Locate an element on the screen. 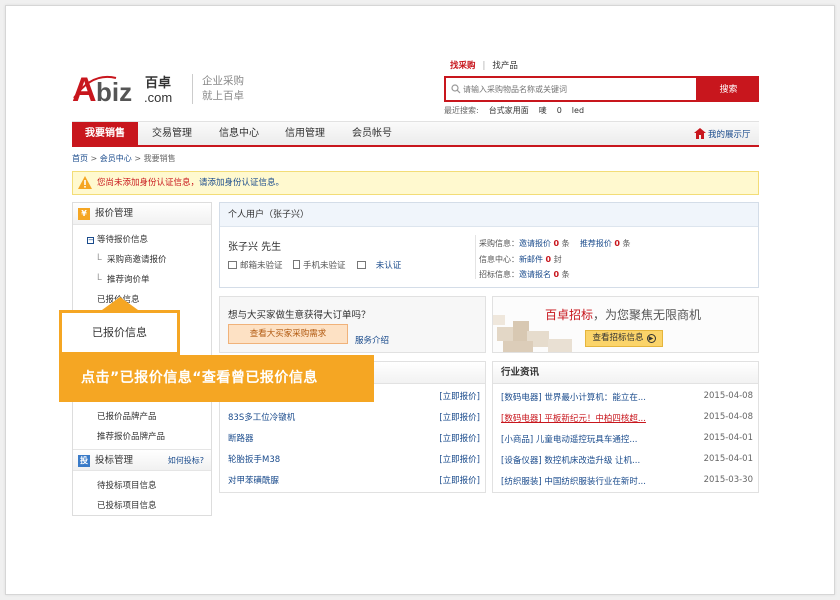 Image resolution: width=840 pixels, height=600 pixels. email-status: 邮箱未验证 is located at coordinates (255, 265).